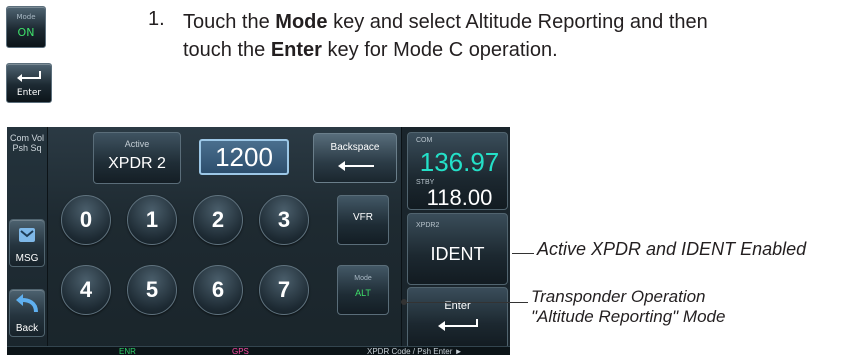 The width and height of the screenshot is (849, 355). I want to click on xpdr-ident-button: XPDR2 IDENT, so click(457, 249).